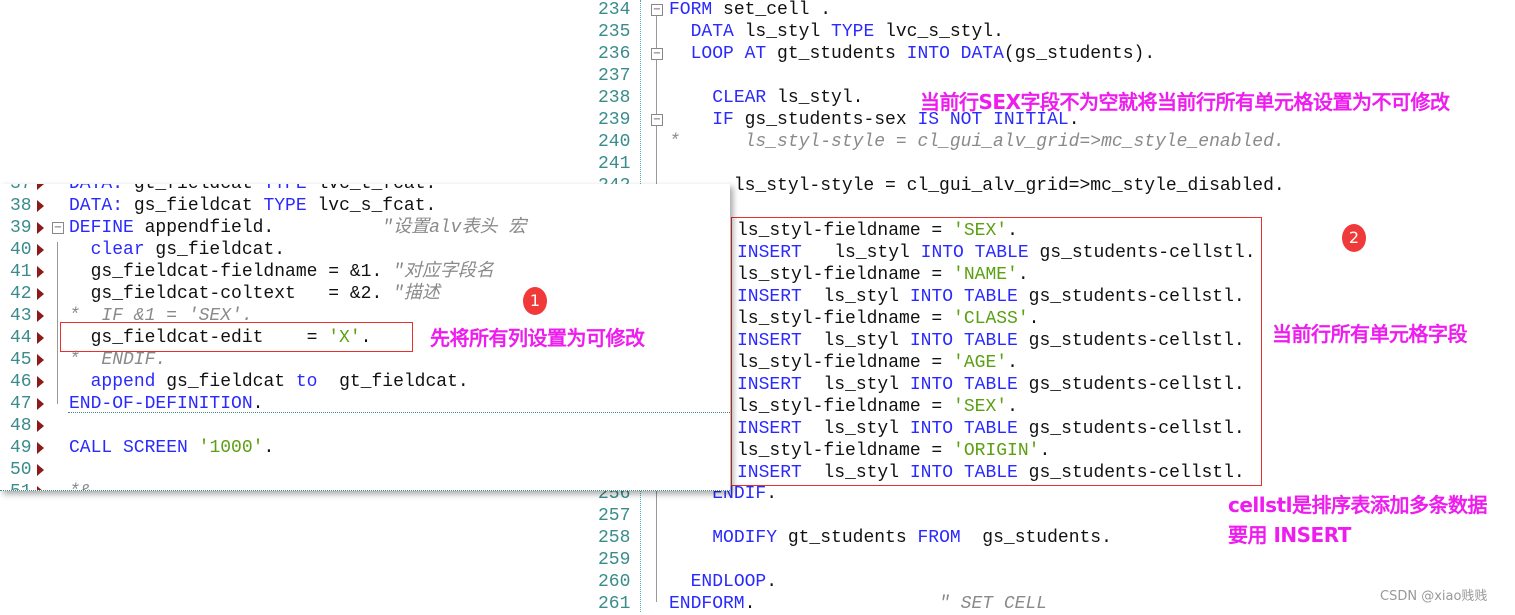  Describe the element at coordinates (454, 228) in the screenshot. I see `code-token: "设置alv表头 宏` at that location.